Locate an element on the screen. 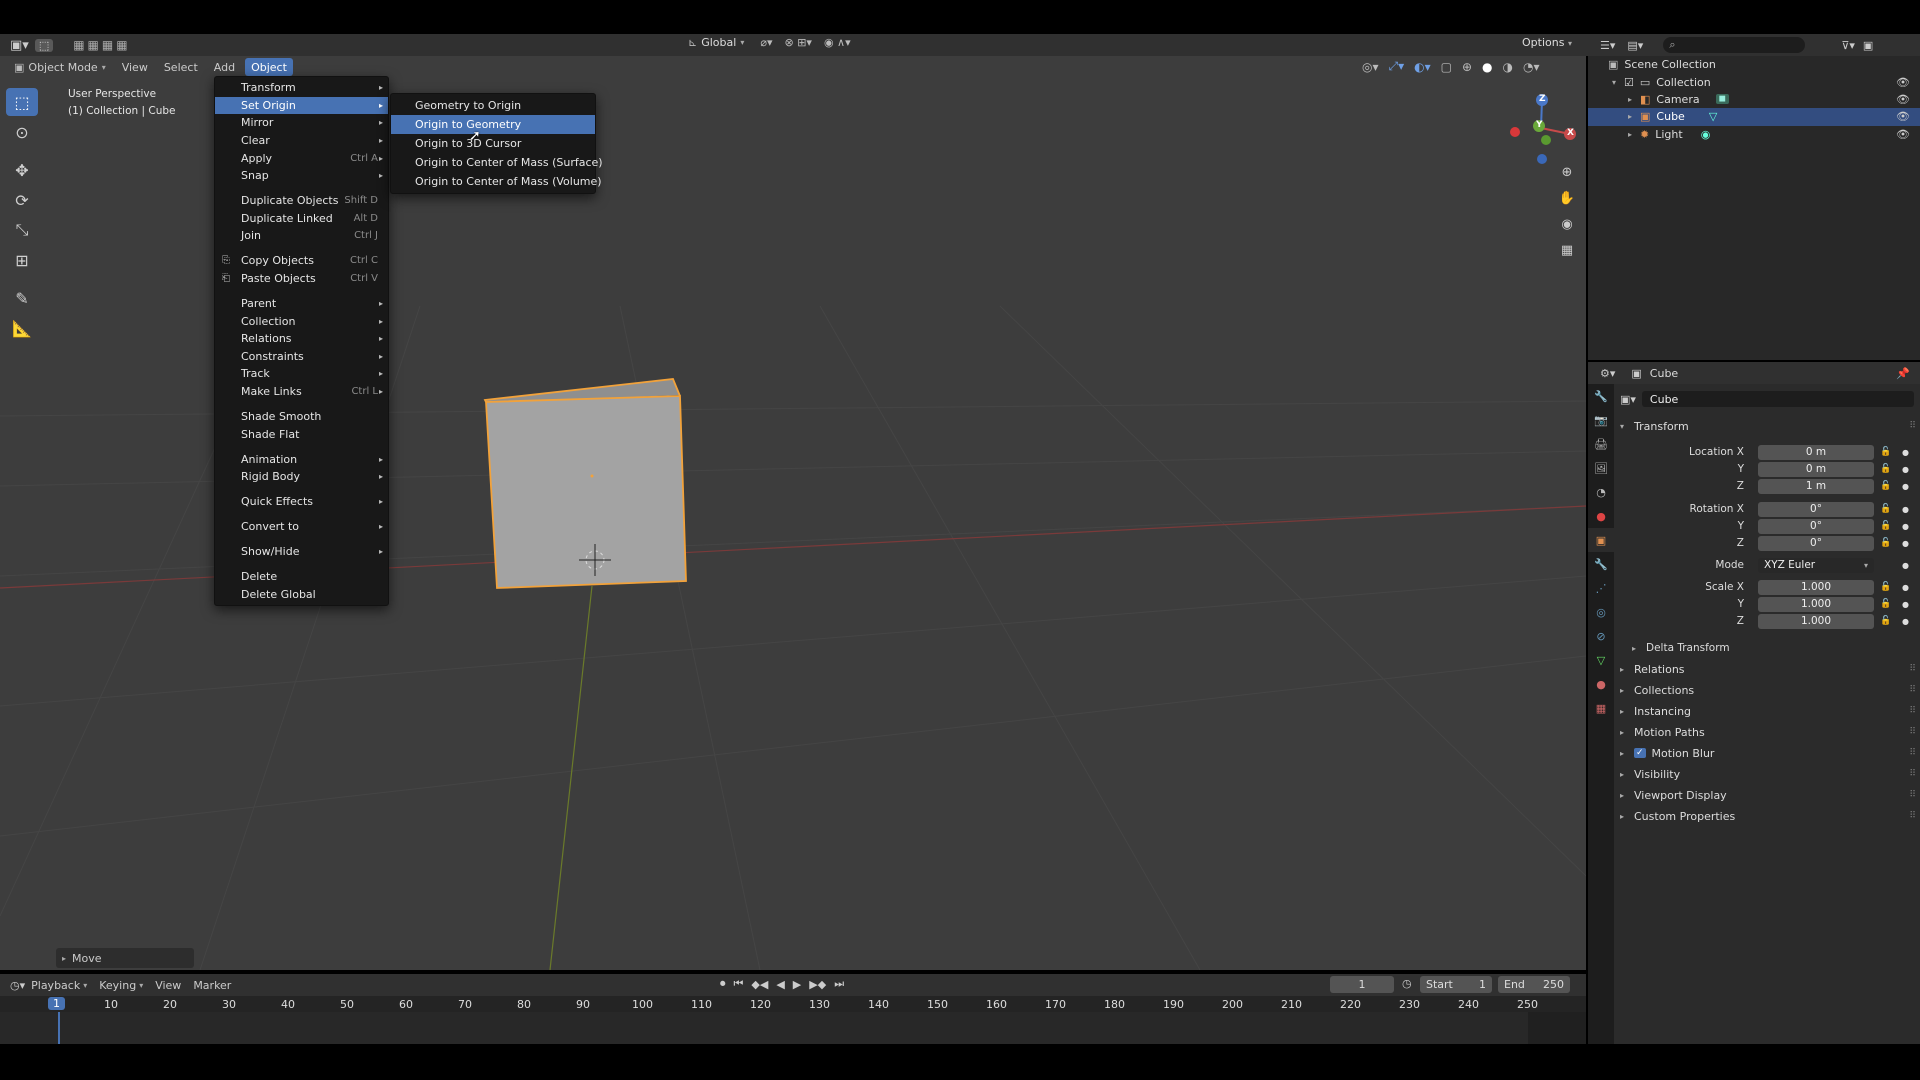  outliner-collection: ▾ ☑ ▭ Collection 👁 is located at coordinates (1754, 81).